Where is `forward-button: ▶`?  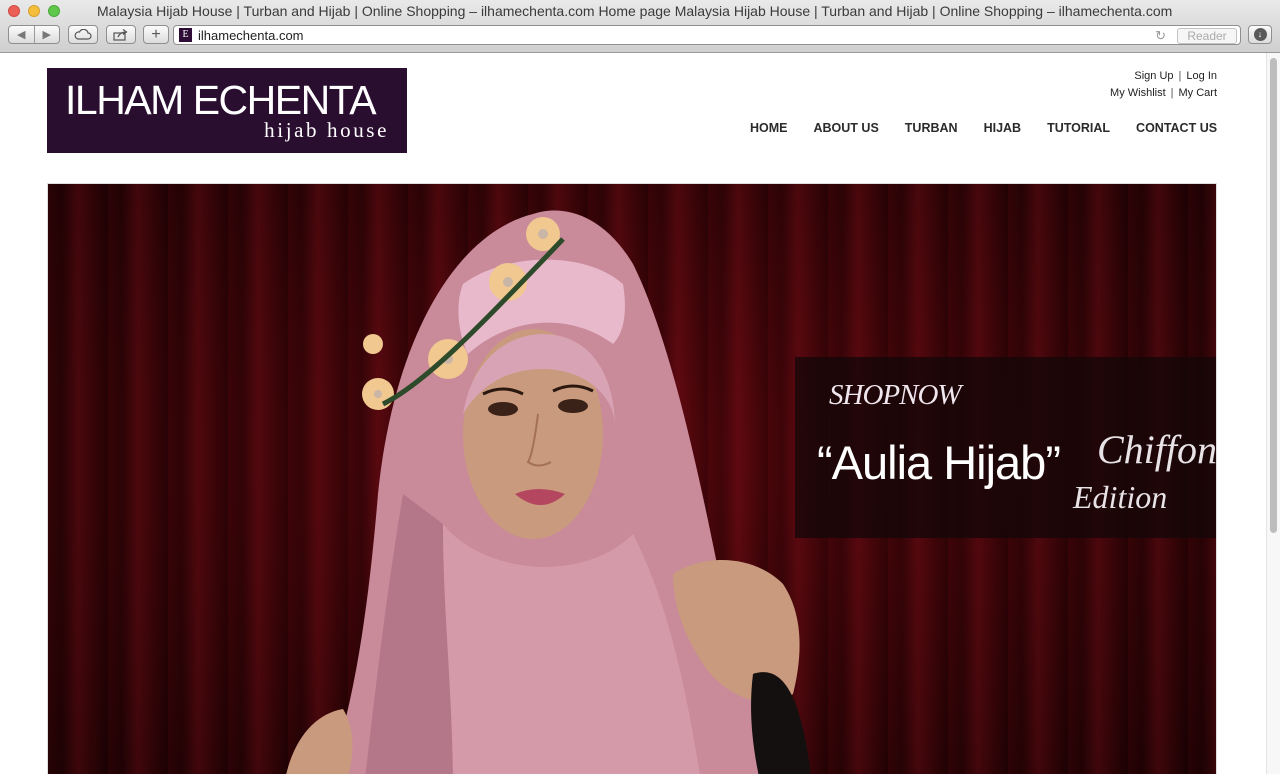 forward-button: ▶ is located at coordinates (47, 34).